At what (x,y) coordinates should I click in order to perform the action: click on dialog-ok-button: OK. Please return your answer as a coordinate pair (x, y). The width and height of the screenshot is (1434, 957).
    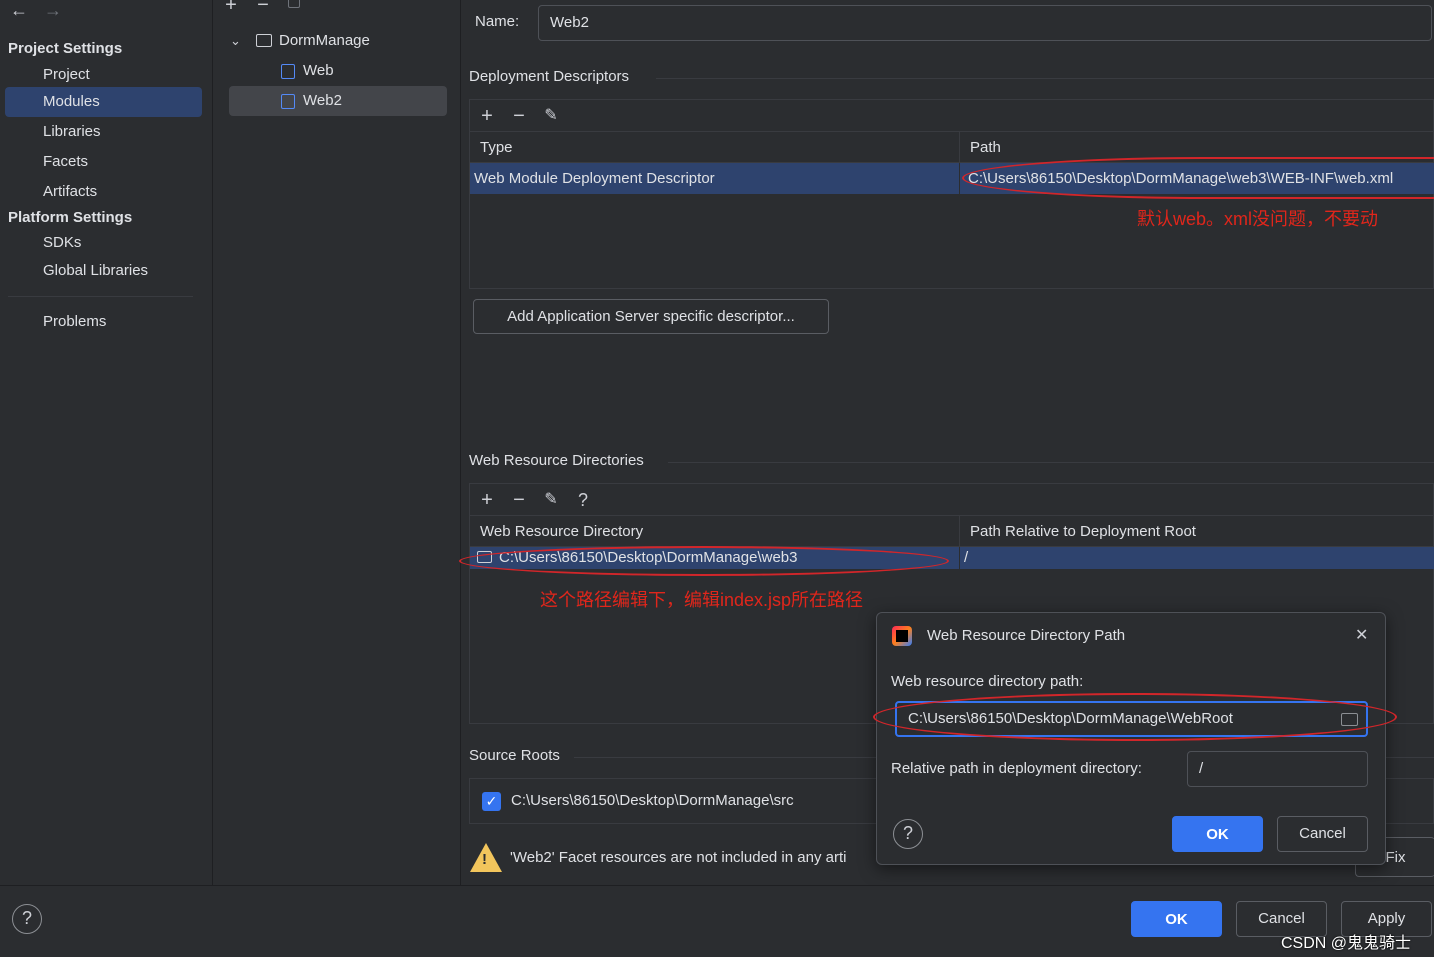
    Looking at the image, I should click on (1217, 834).